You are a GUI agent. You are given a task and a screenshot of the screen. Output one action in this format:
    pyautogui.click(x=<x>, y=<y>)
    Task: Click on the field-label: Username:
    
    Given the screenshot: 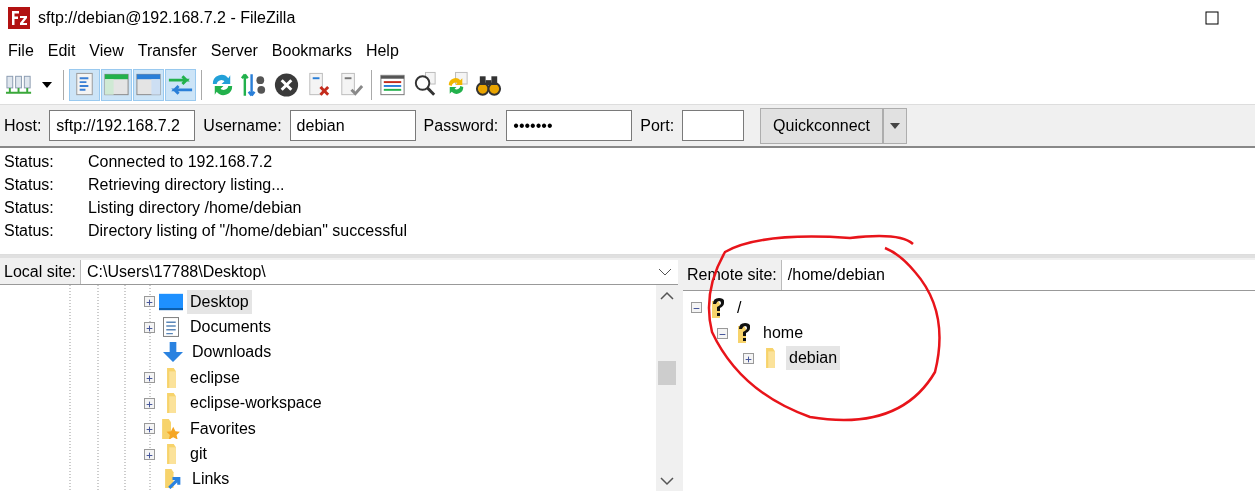 What is the action you would take?
    pyautogui.click(x=242, y=125)
    